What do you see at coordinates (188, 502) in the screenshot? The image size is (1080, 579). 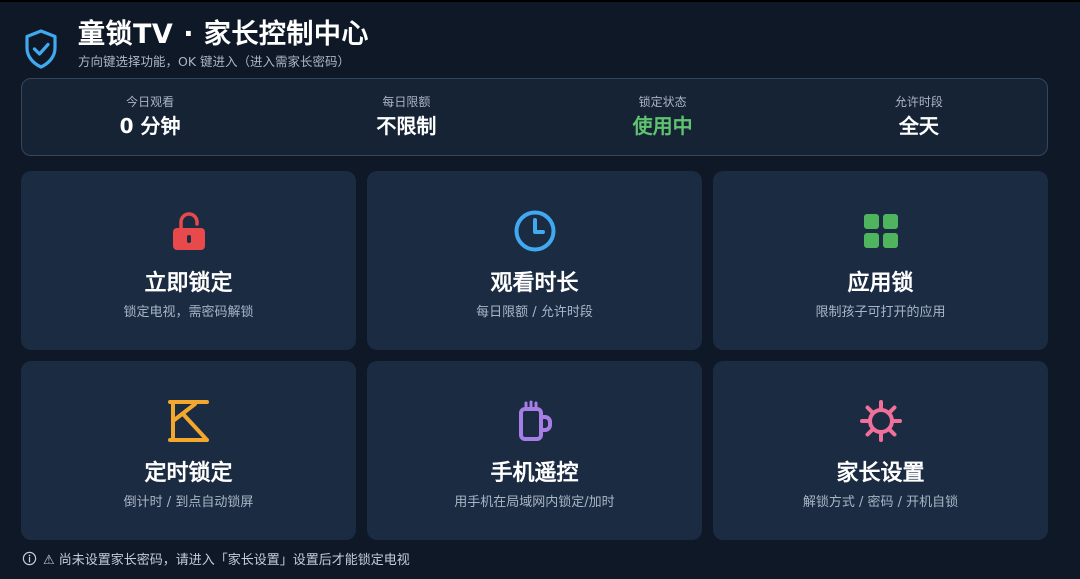 I see `card-desc: 倒计时 / 到点自动锁屏` at bounding box center [188, 502].